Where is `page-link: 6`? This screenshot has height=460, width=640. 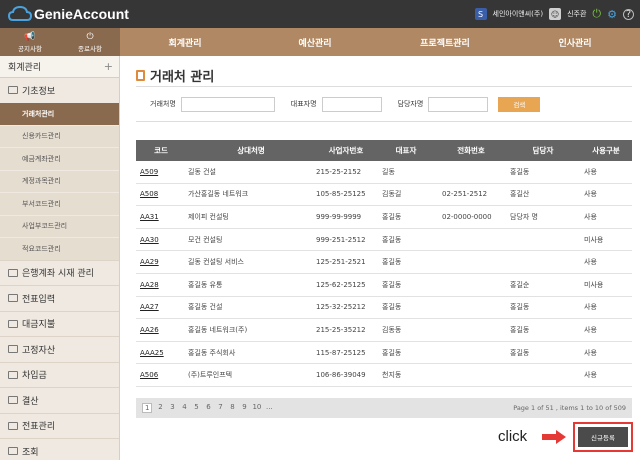
page-link: 6 is located at coordinates (208, 408).